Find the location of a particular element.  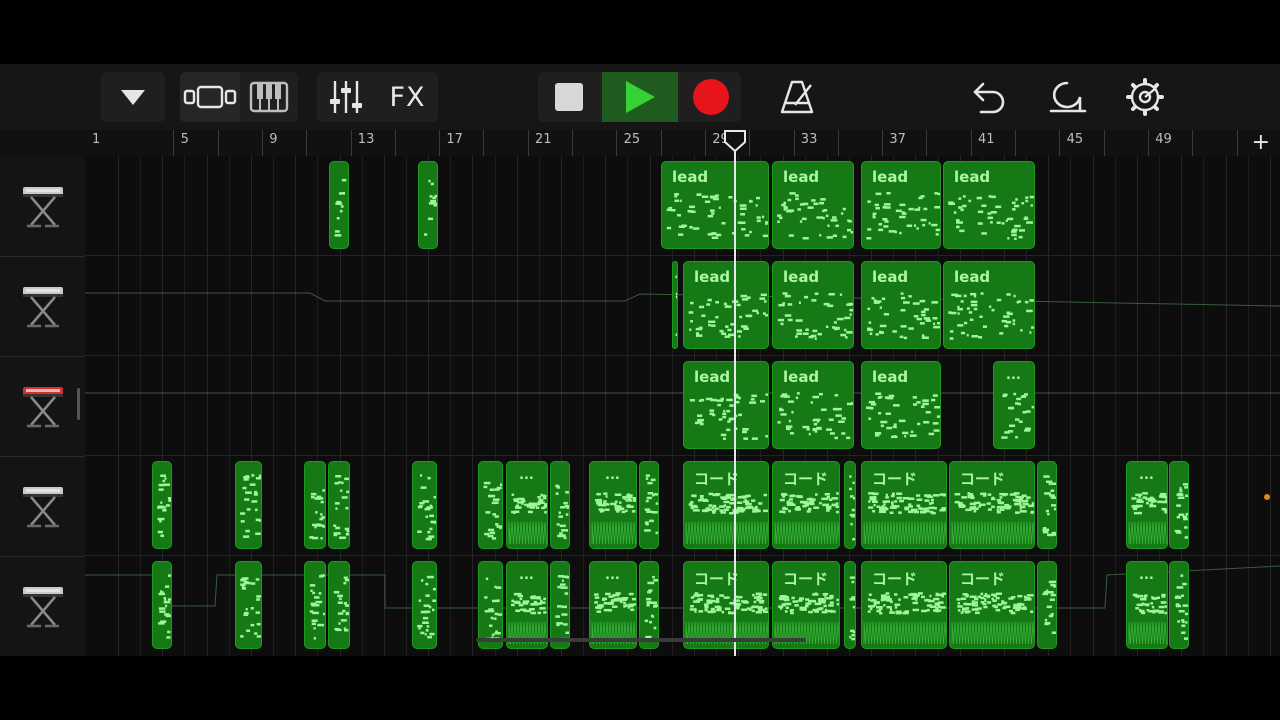

ruler-label: 9 is located at coordinates (273, 139).